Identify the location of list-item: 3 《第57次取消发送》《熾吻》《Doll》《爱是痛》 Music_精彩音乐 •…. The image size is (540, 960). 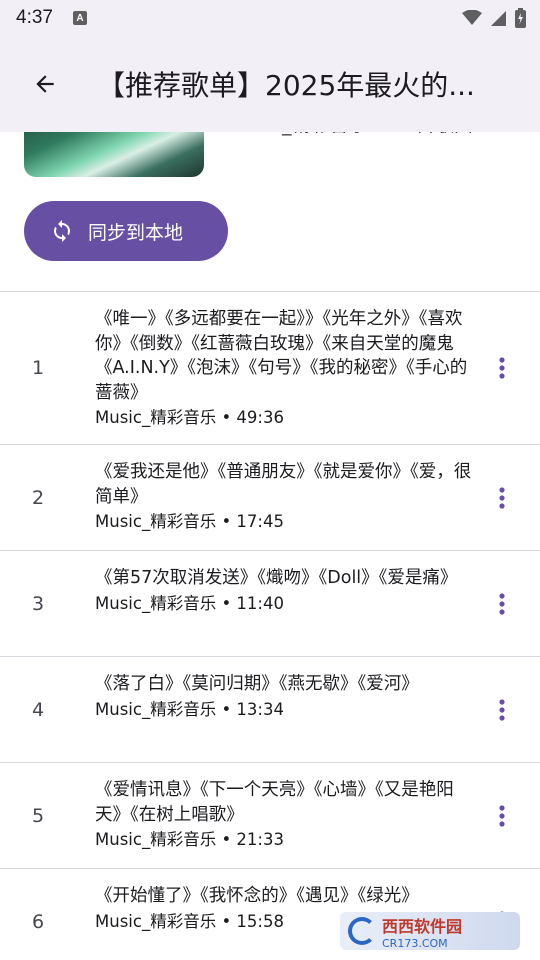
(270, 604).